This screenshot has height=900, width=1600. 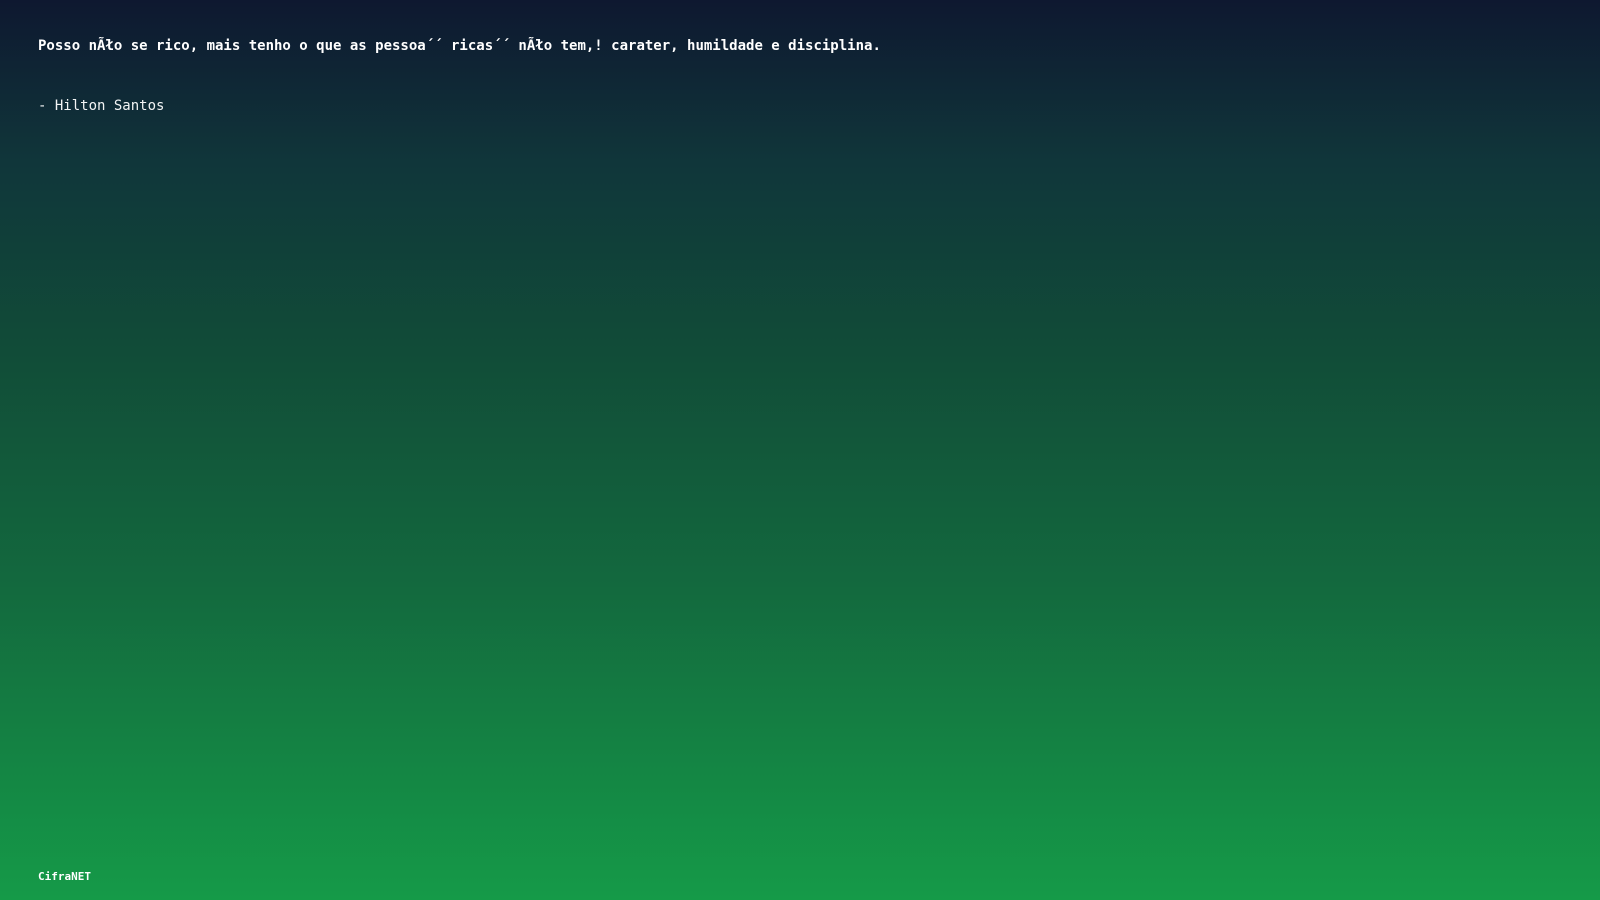 What do you see at coordinates (64, 876) in the screenshot?
I see `brand-name: CifraNET` at bounding box center [64, 876].